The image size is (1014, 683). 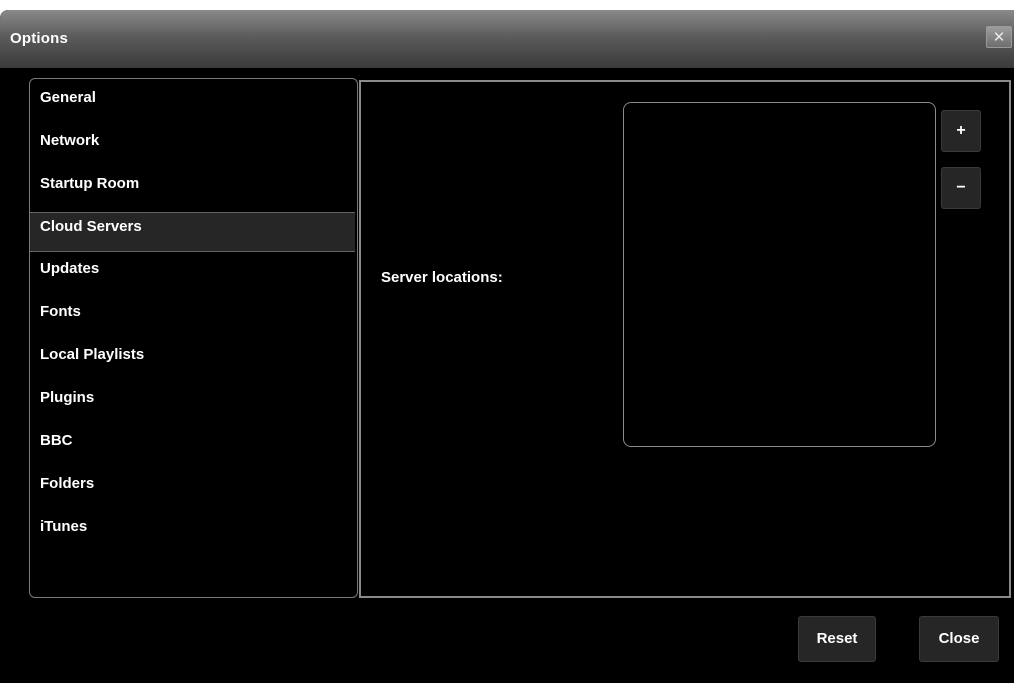 I want to click on sidebar-item-label: Cloud Servers, so click(x=91, y=226).